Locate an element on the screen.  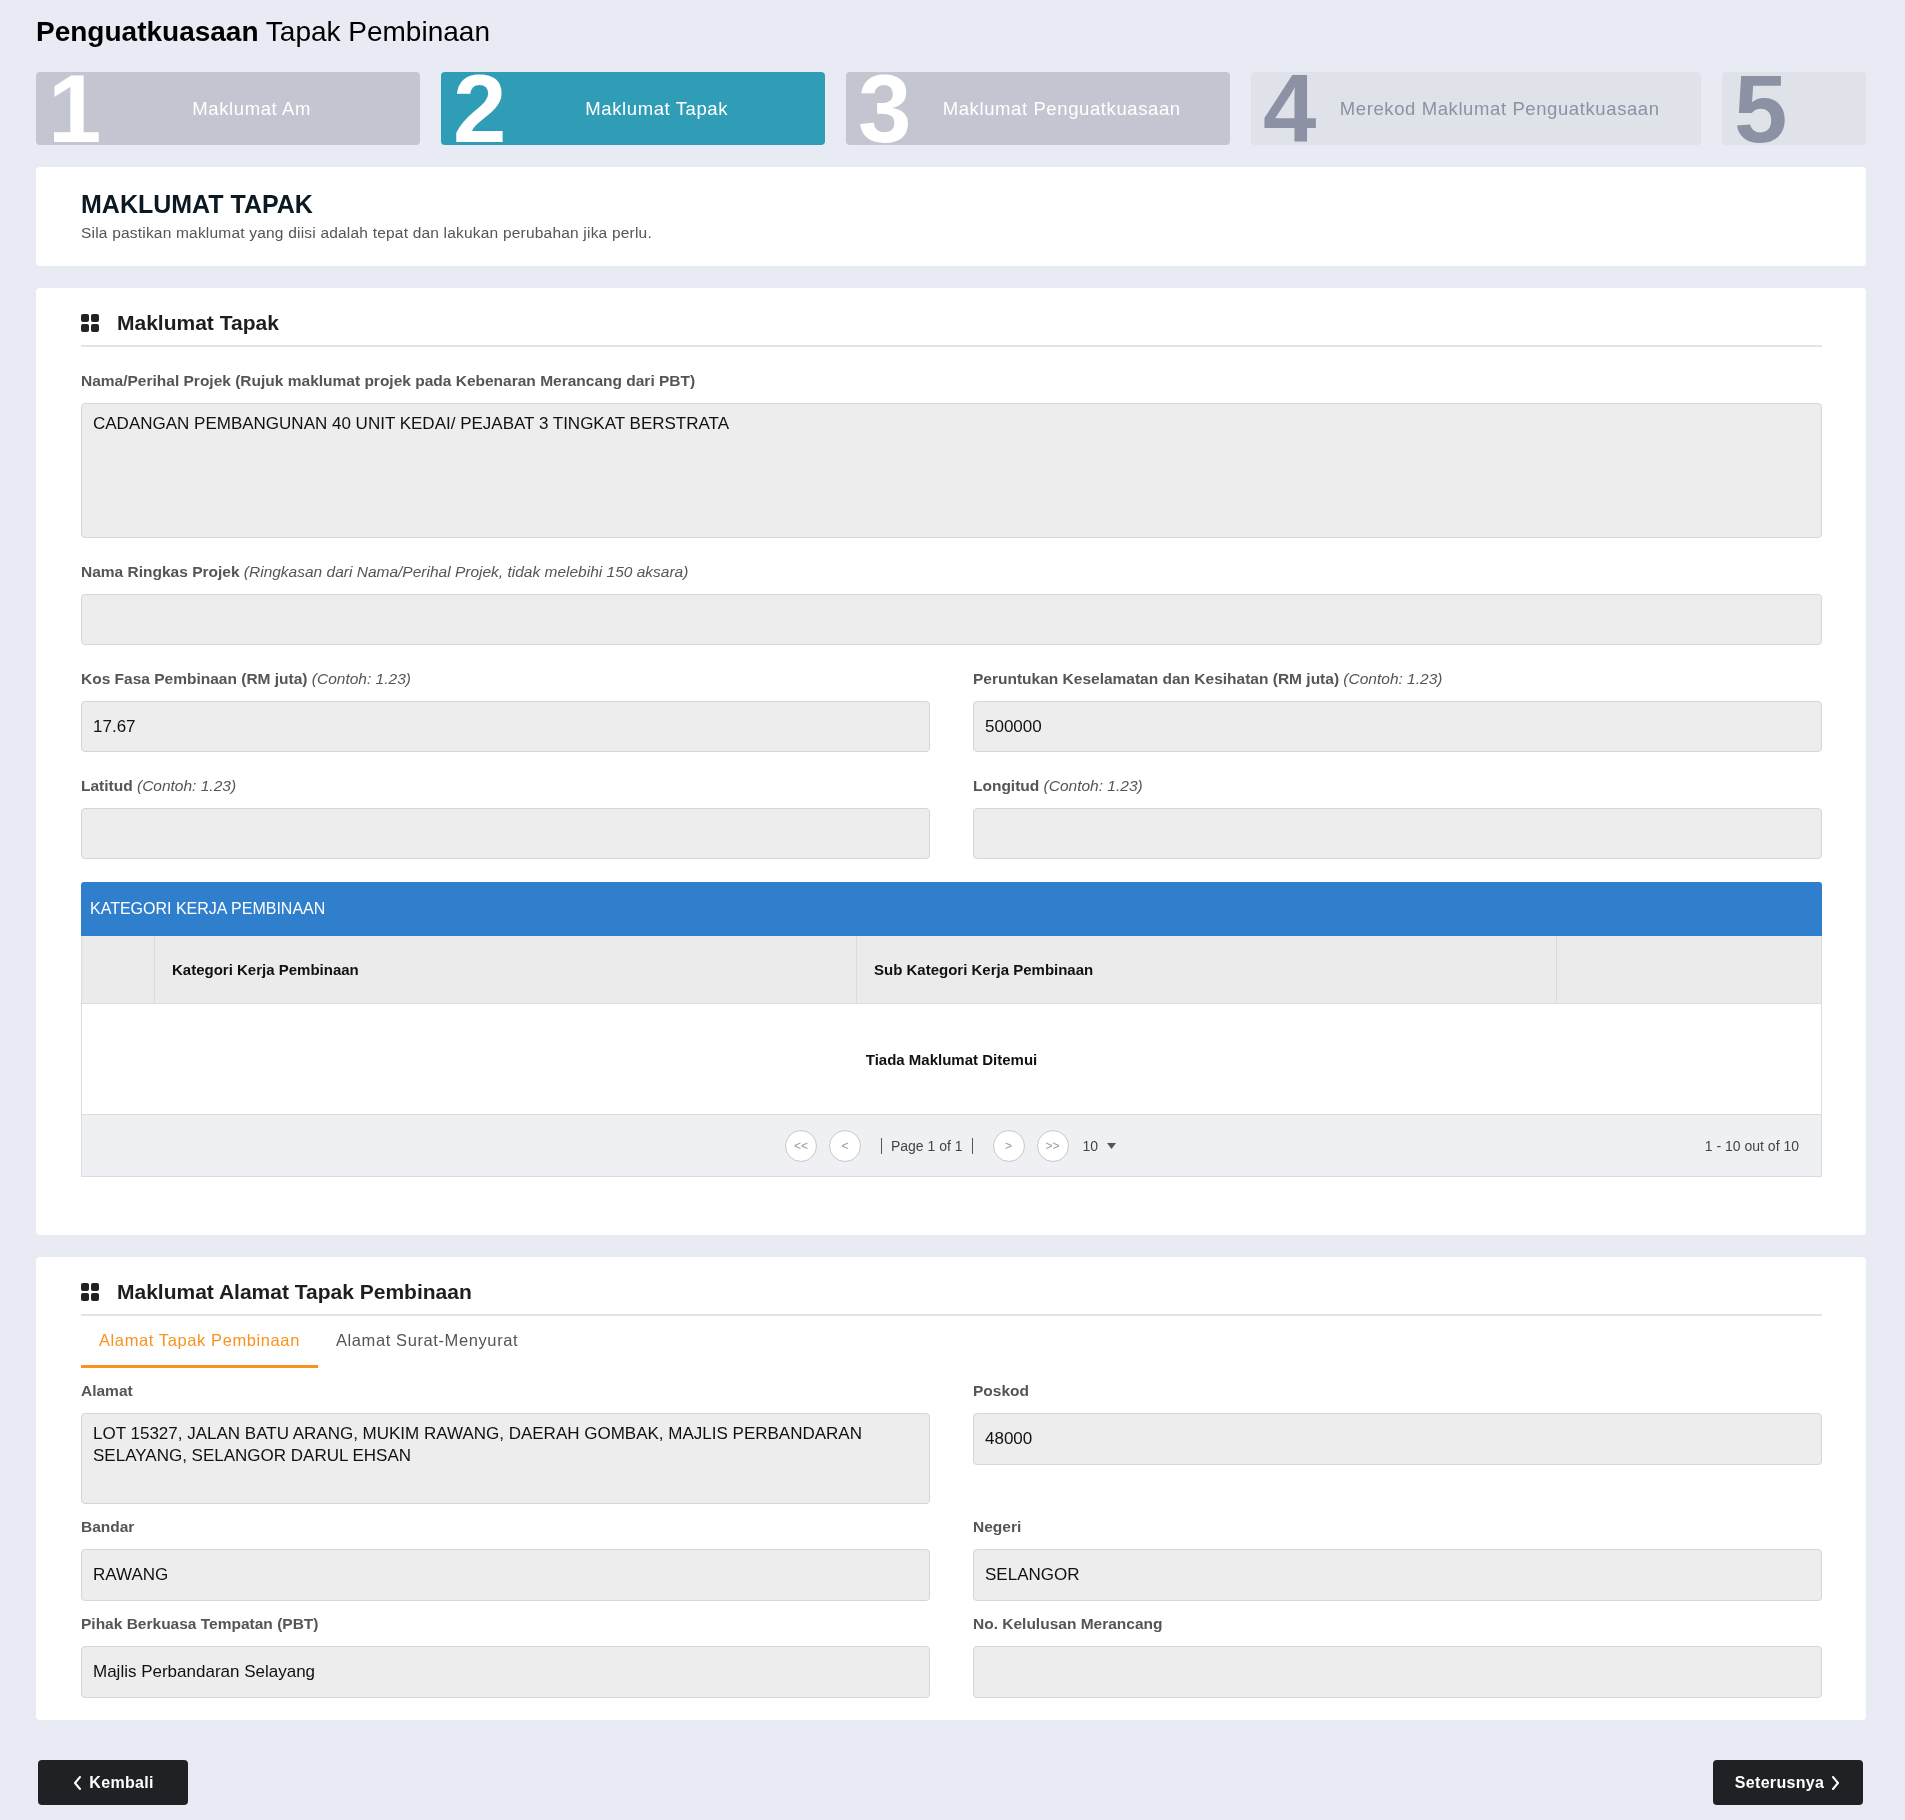
field-label: Nama Ringkas Projek (Ringkasan dari Nama/Perihal Projek, tidak melebihi 150 aksara) is located at coordinates (385, 571).